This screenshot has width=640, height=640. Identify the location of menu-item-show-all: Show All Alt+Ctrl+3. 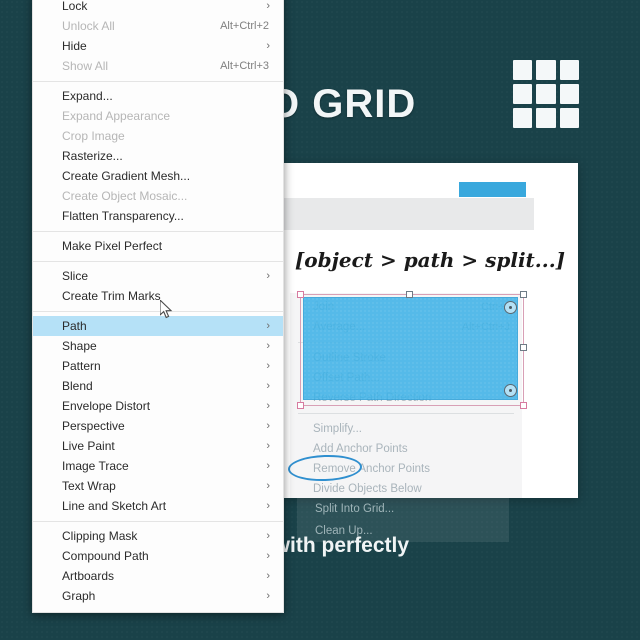
(158, 66).